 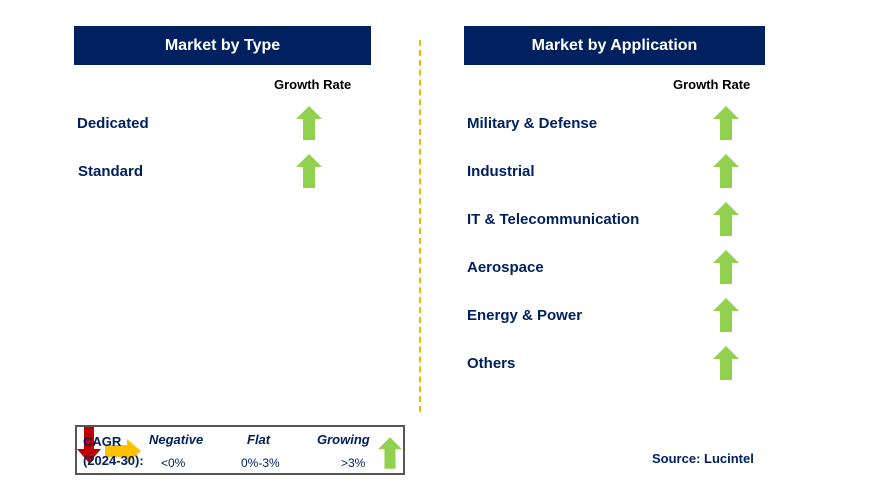 What do you see at coordinates (501, 171) in the screenshot?
I see `application-label: Industrial` at bounding box center [501, 171].